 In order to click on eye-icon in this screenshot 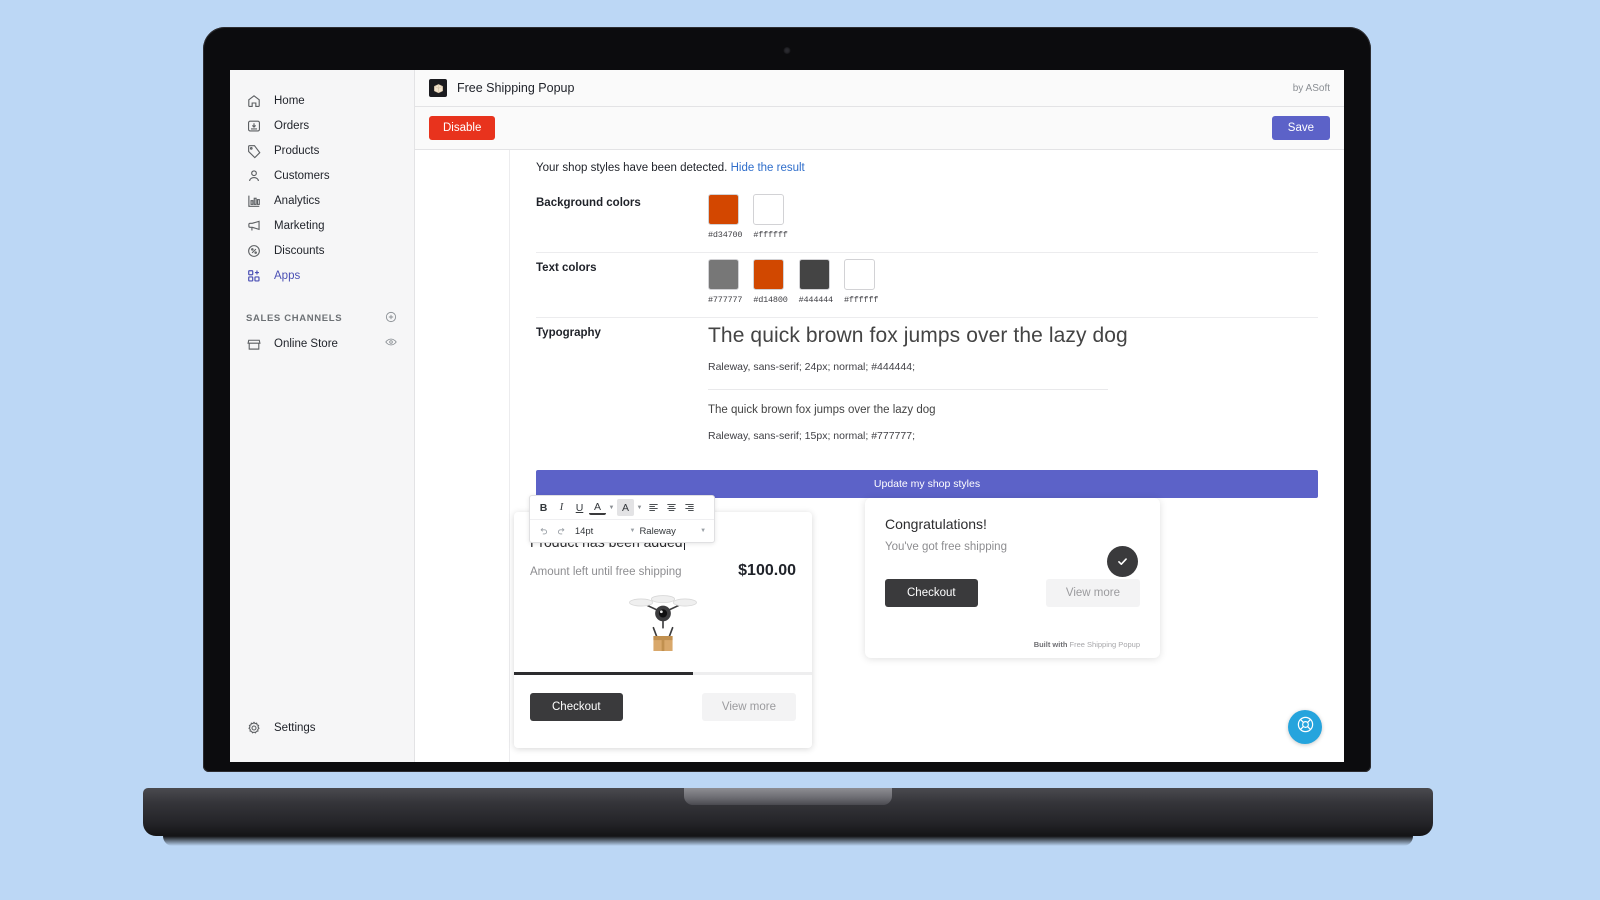, I will do `click(391, 343)`.